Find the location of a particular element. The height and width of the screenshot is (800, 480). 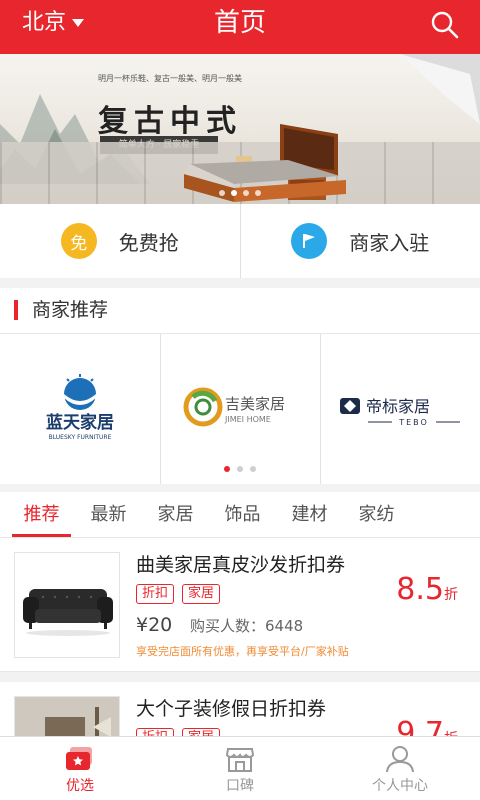

top-bar: 北京 首页 is located at coordinates (240, 27).